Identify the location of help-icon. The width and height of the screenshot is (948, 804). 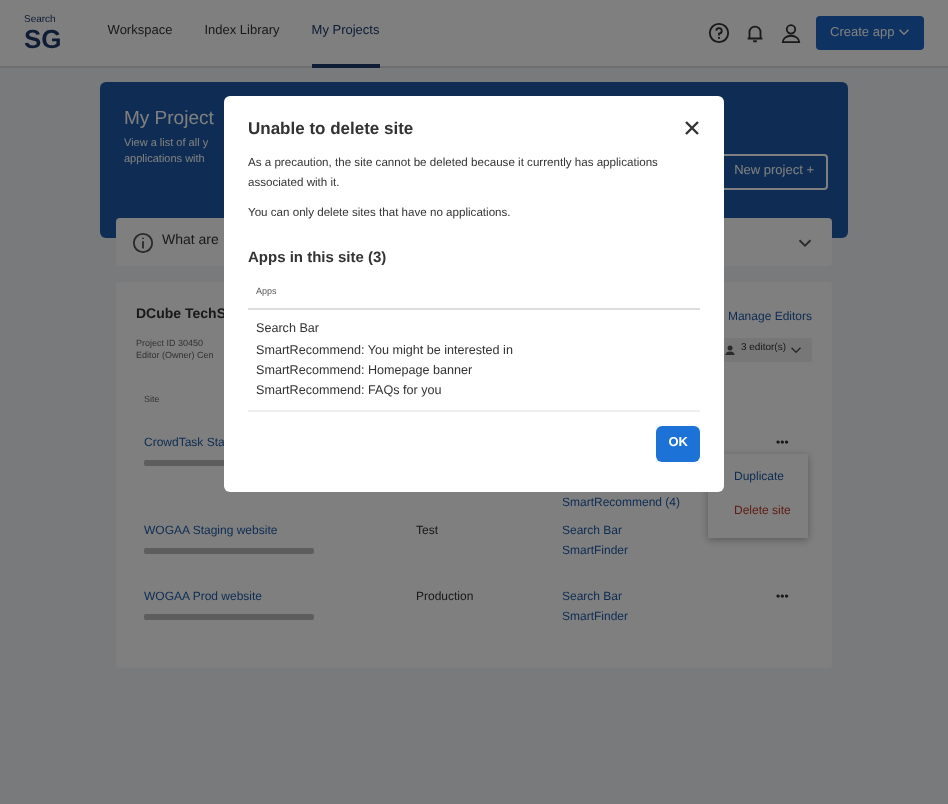
(719, 33).